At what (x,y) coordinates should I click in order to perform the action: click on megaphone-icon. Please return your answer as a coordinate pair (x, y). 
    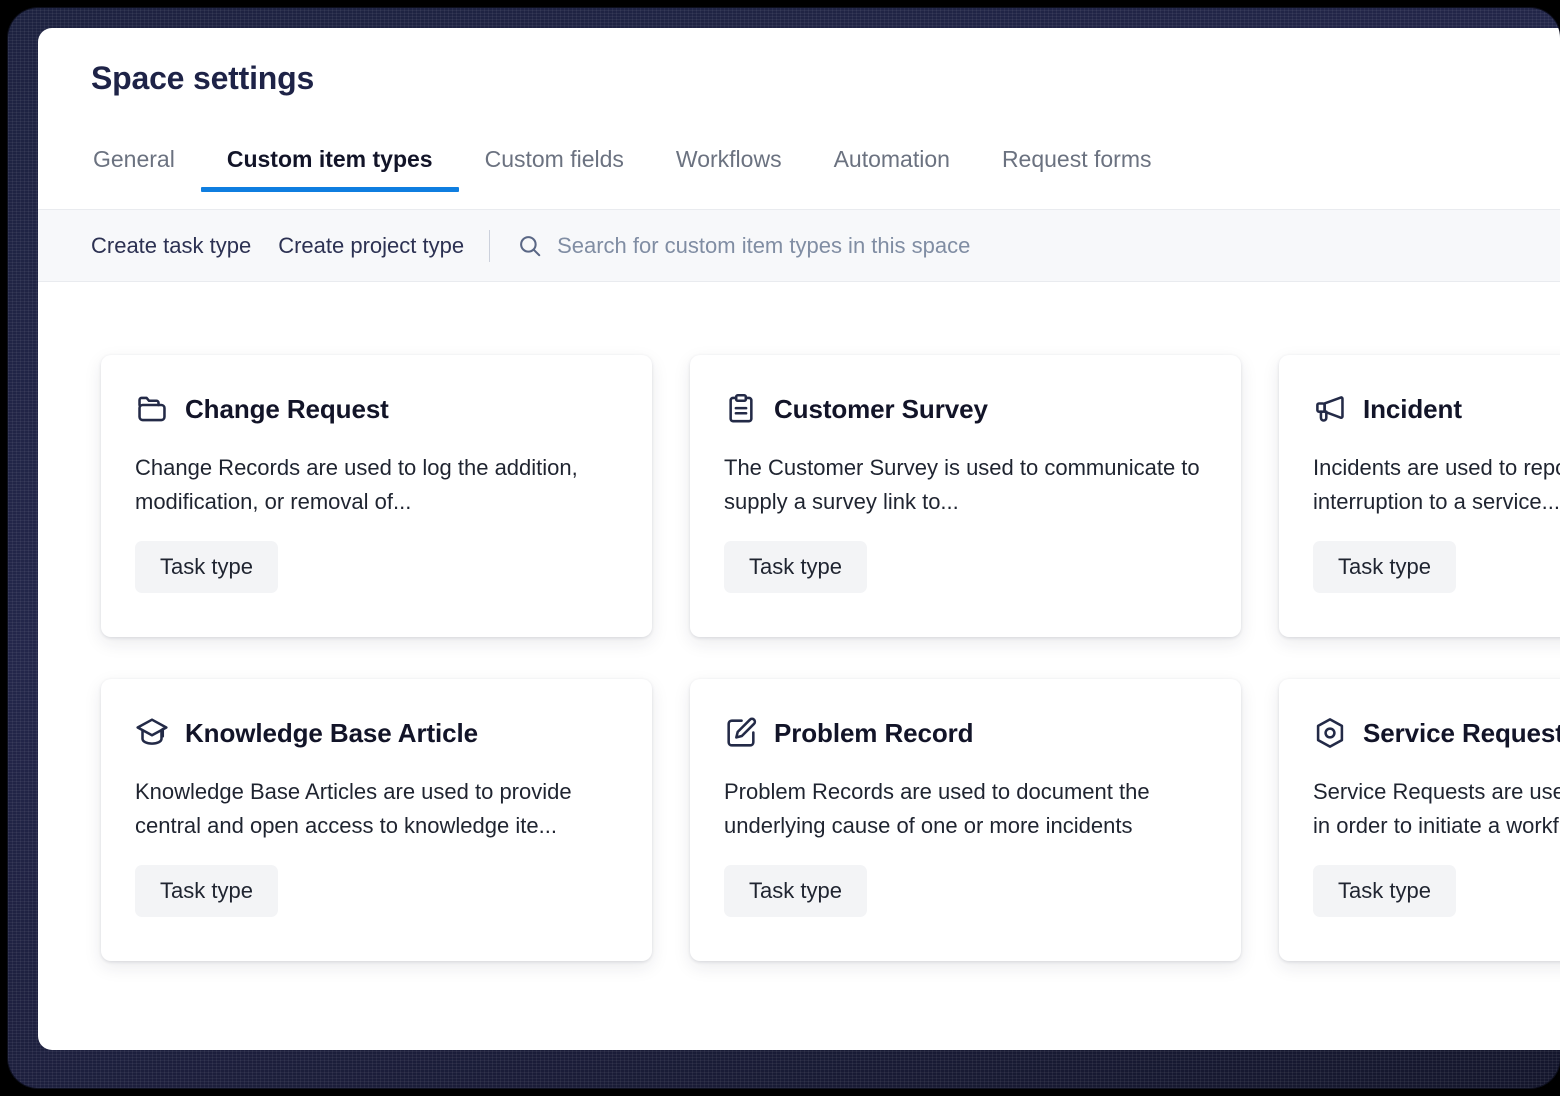
    Looking at the image, I should click on (1330, 409).